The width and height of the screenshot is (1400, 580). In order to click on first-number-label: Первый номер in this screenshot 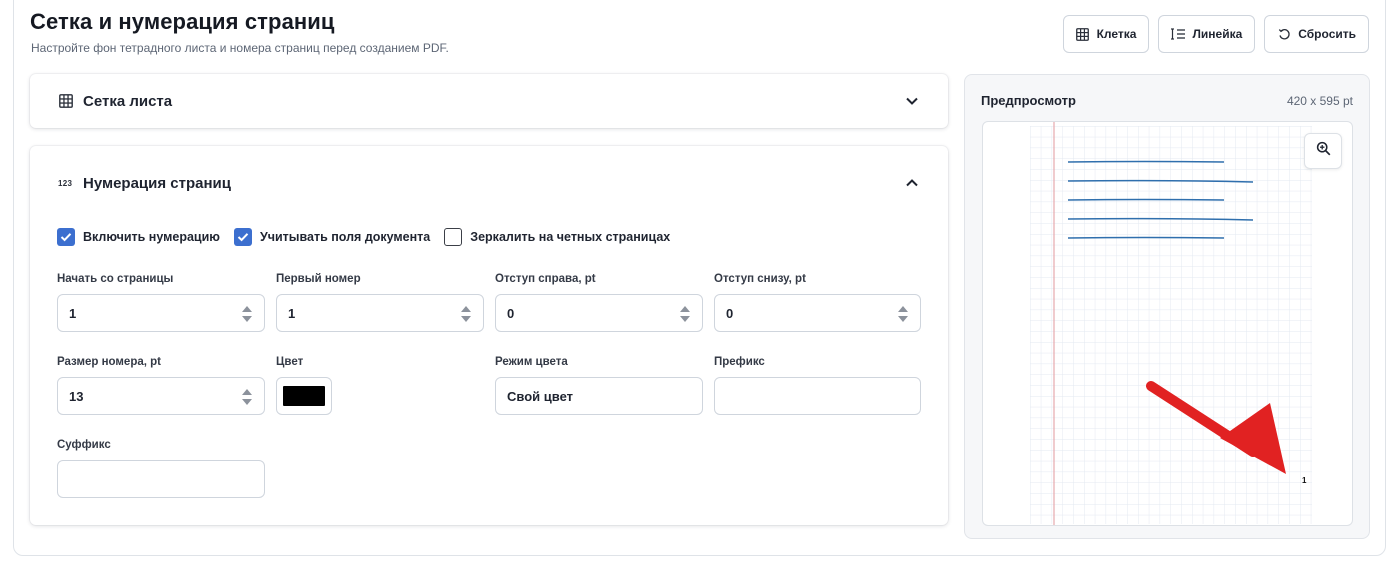, I will do `click(318, 279)`.